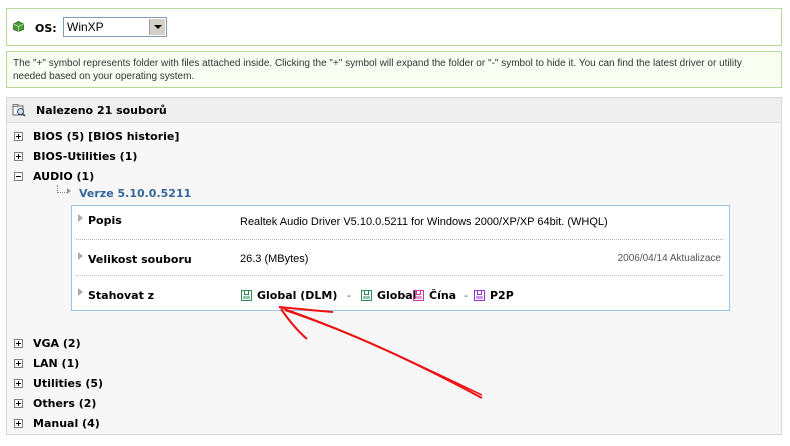 This screenshot has height=446, width=790. What do you see at coordinates (101, 110) in the screenshot?
I see `results-title: Nalezeno 21 souborů` at bounding box center [101, 110].